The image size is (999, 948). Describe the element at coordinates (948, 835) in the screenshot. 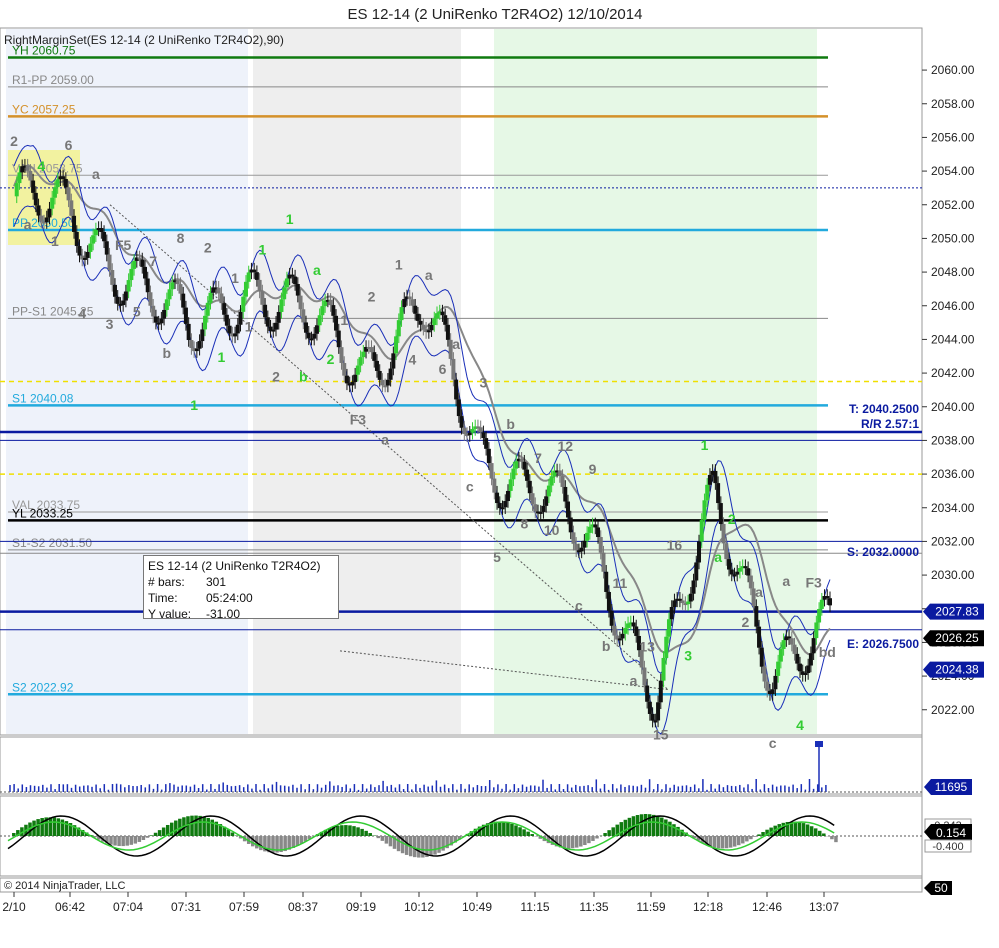

I see `osc-flags: 0.243 0.154 -0.400` at that location.